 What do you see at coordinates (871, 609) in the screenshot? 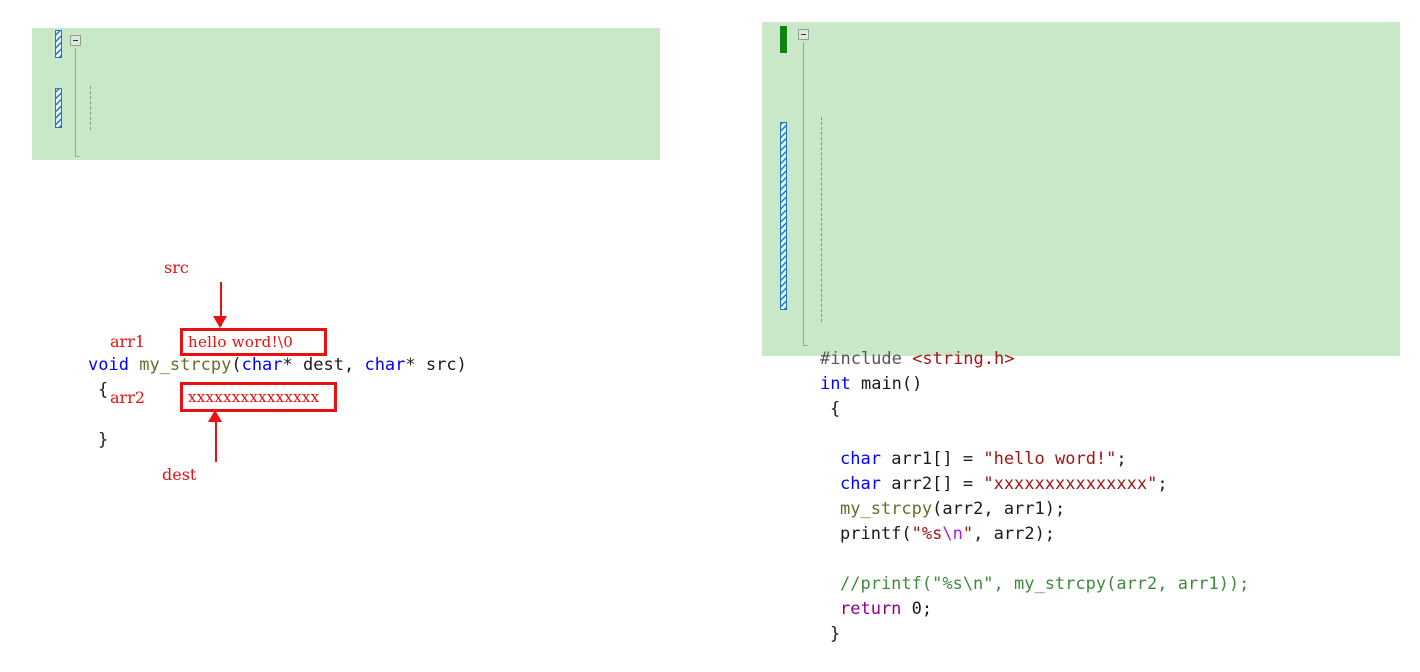
I see `code-token: return` at bounding box center [871, 609].